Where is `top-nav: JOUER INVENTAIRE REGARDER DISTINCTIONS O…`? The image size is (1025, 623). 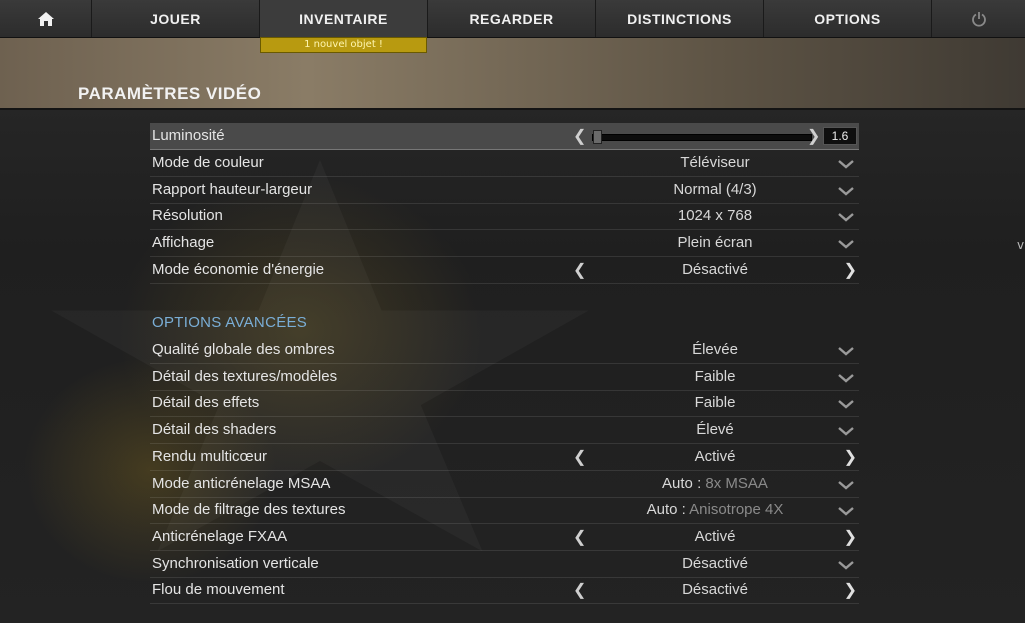
top-nav: JOUER INVENTAIRE REGARDER DISTINCTIONS O… is located at coordinates (512, 19).